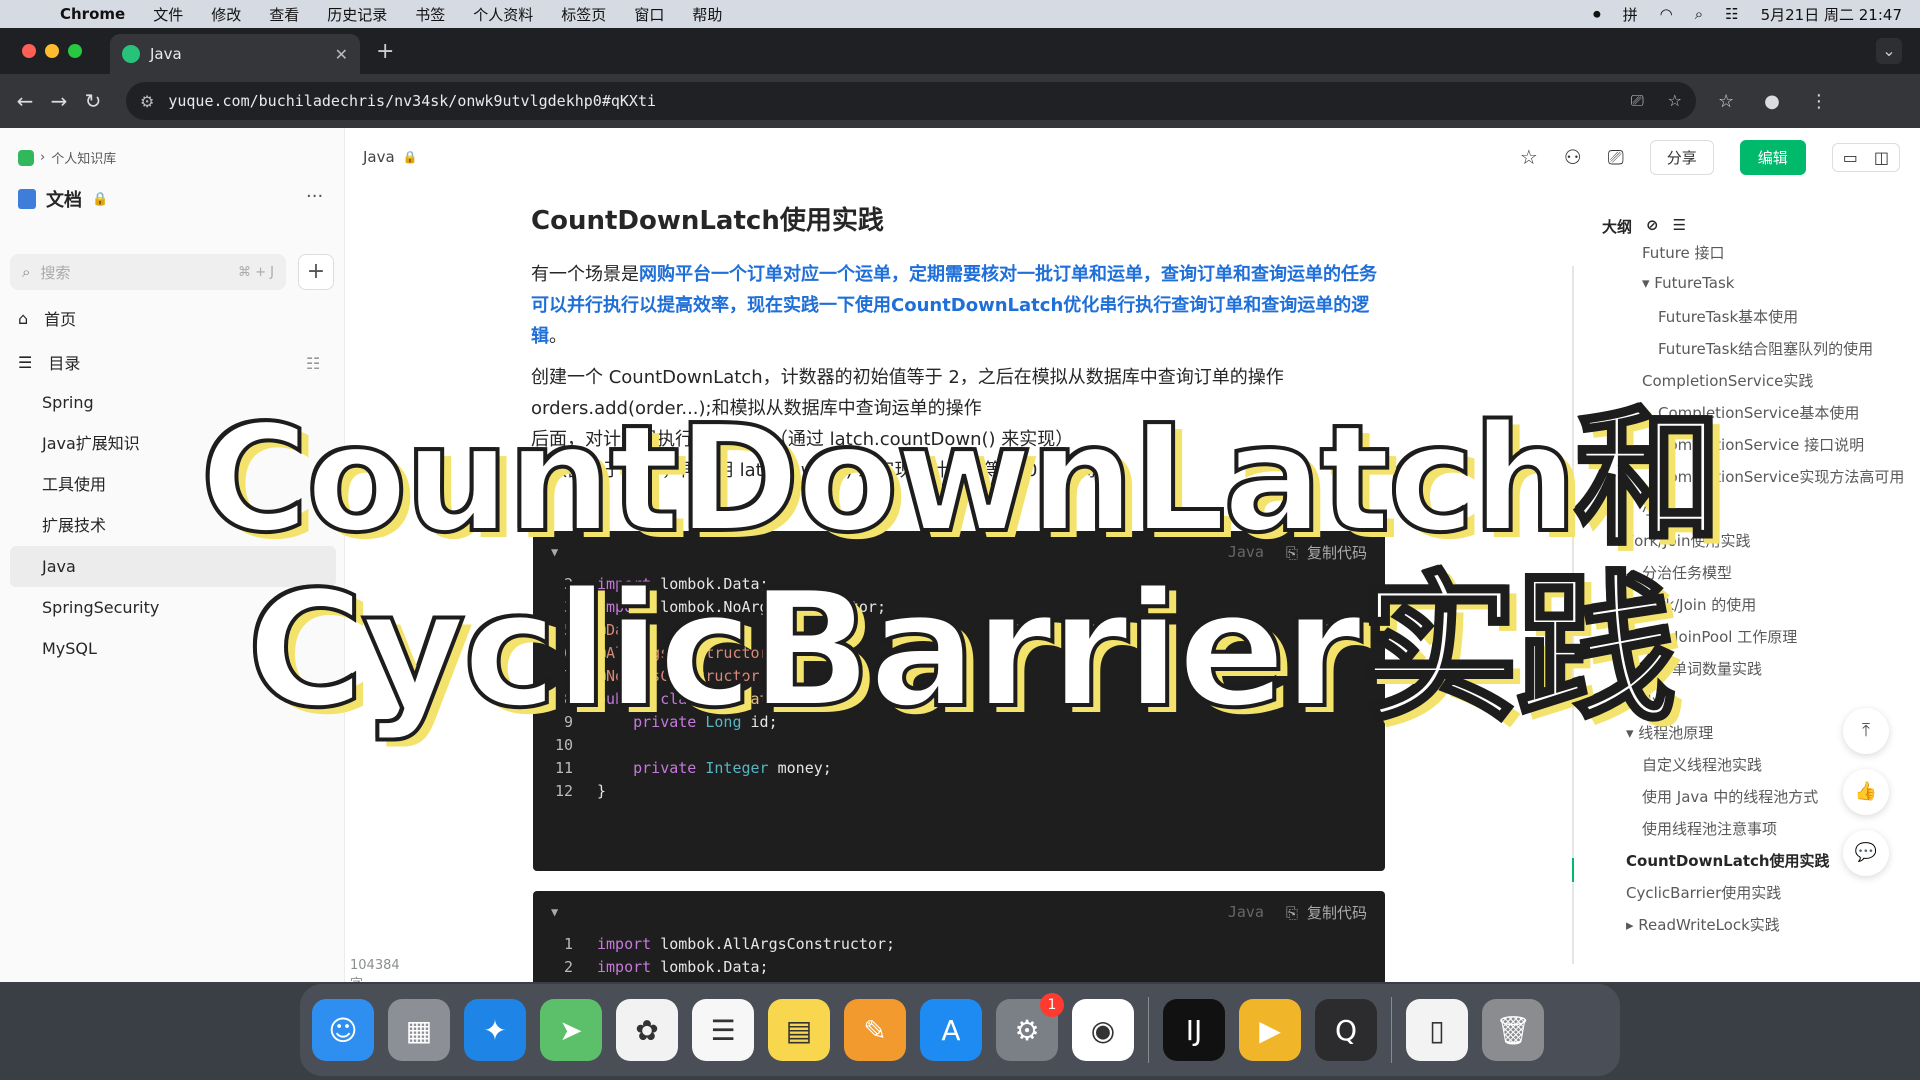 The image size is (1920, 1080). I want to click on finder-icon: ☺, so click(343, 1030).